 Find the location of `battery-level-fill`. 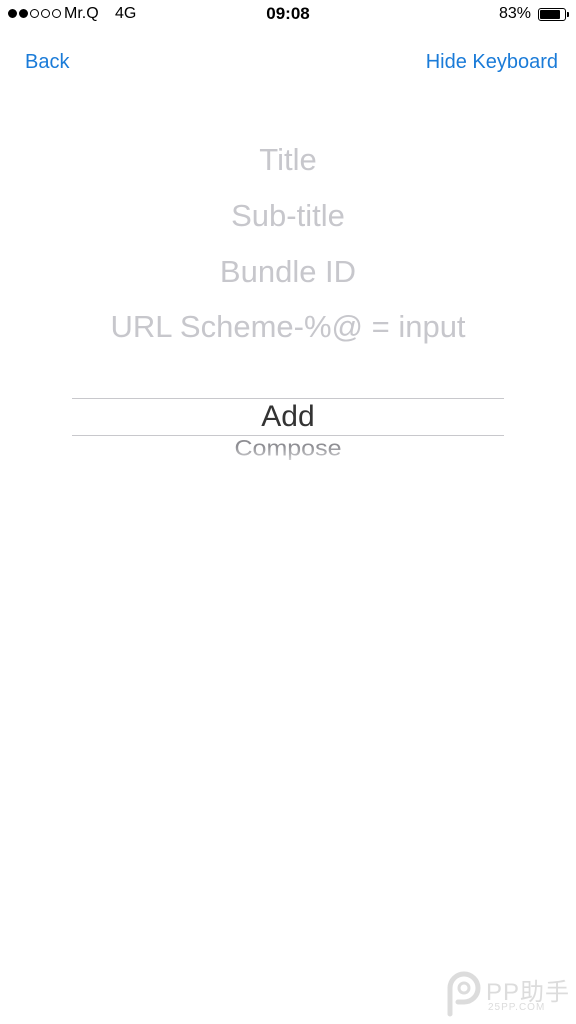

battery-level-fill is located at coordinates (550, 14).